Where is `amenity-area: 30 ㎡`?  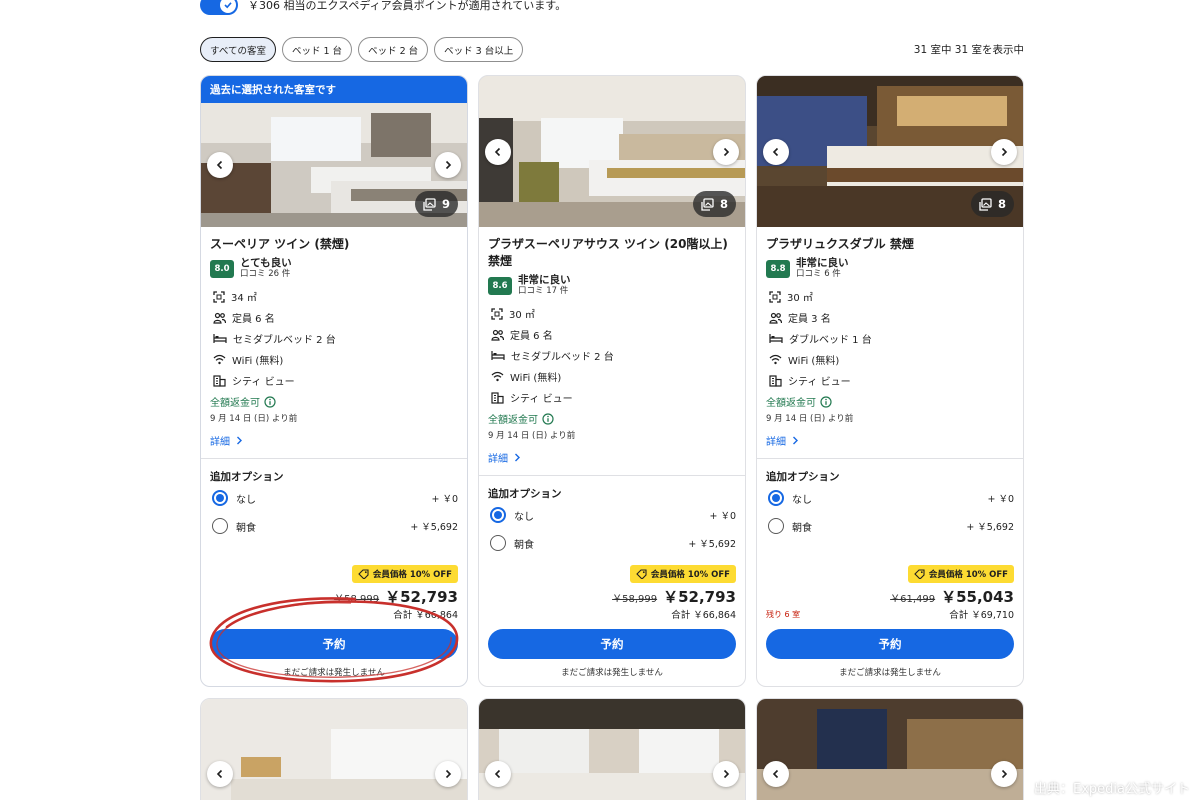
amenity-area: 30 ㎡ is located at coordinates (612, 313).